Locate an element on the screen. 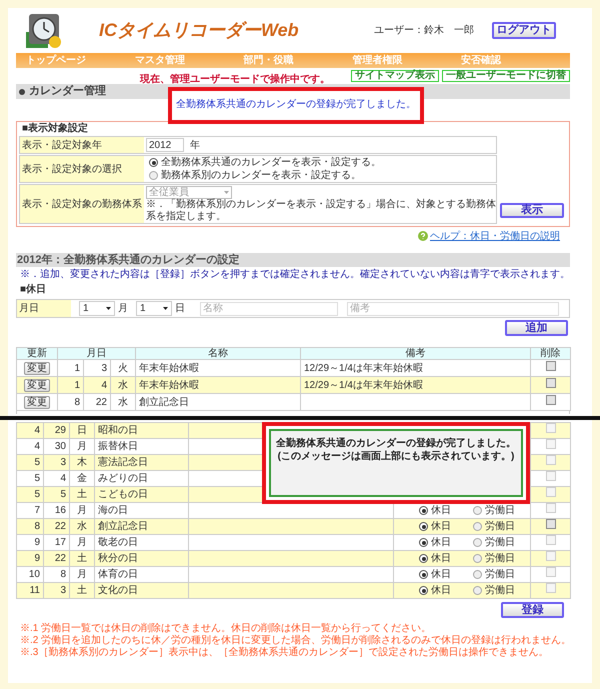 The height and width of the screenshot is (689, 600). table-cell: 22 is located at coordinates (97, 402).